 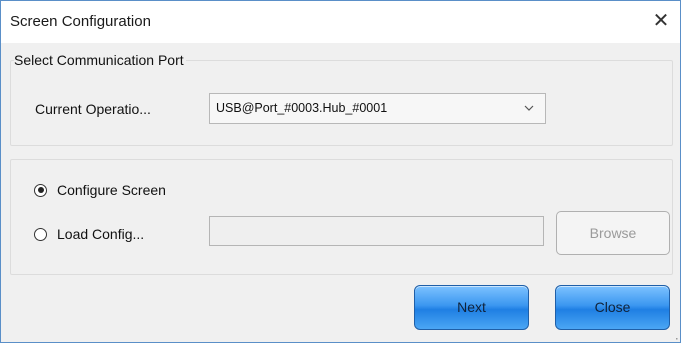 I want to click on communication-port-legend: Select Communication Port, so click(x=100, y=60).